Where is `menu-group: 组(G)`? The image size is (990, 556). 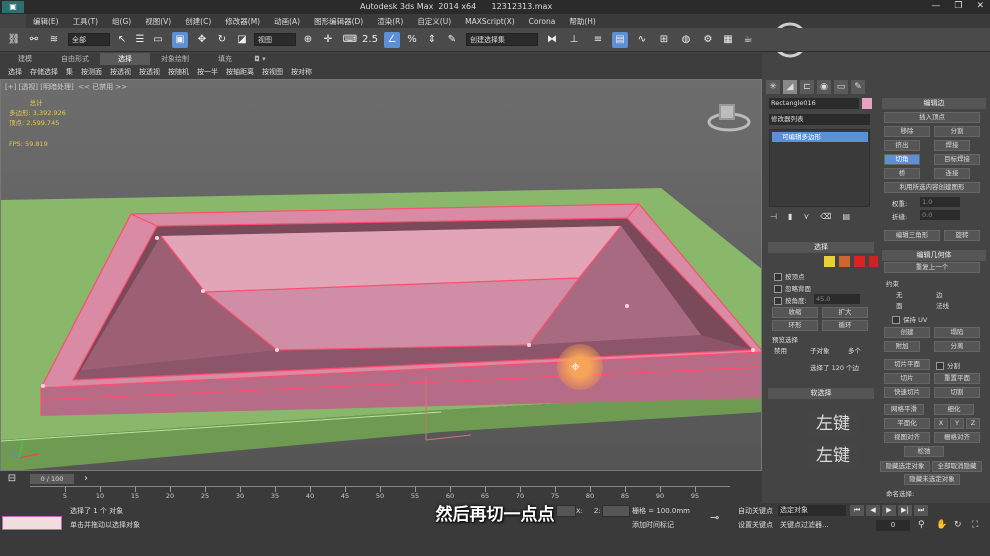
menu-group: 组(G) is located at coordinates (121, 21).